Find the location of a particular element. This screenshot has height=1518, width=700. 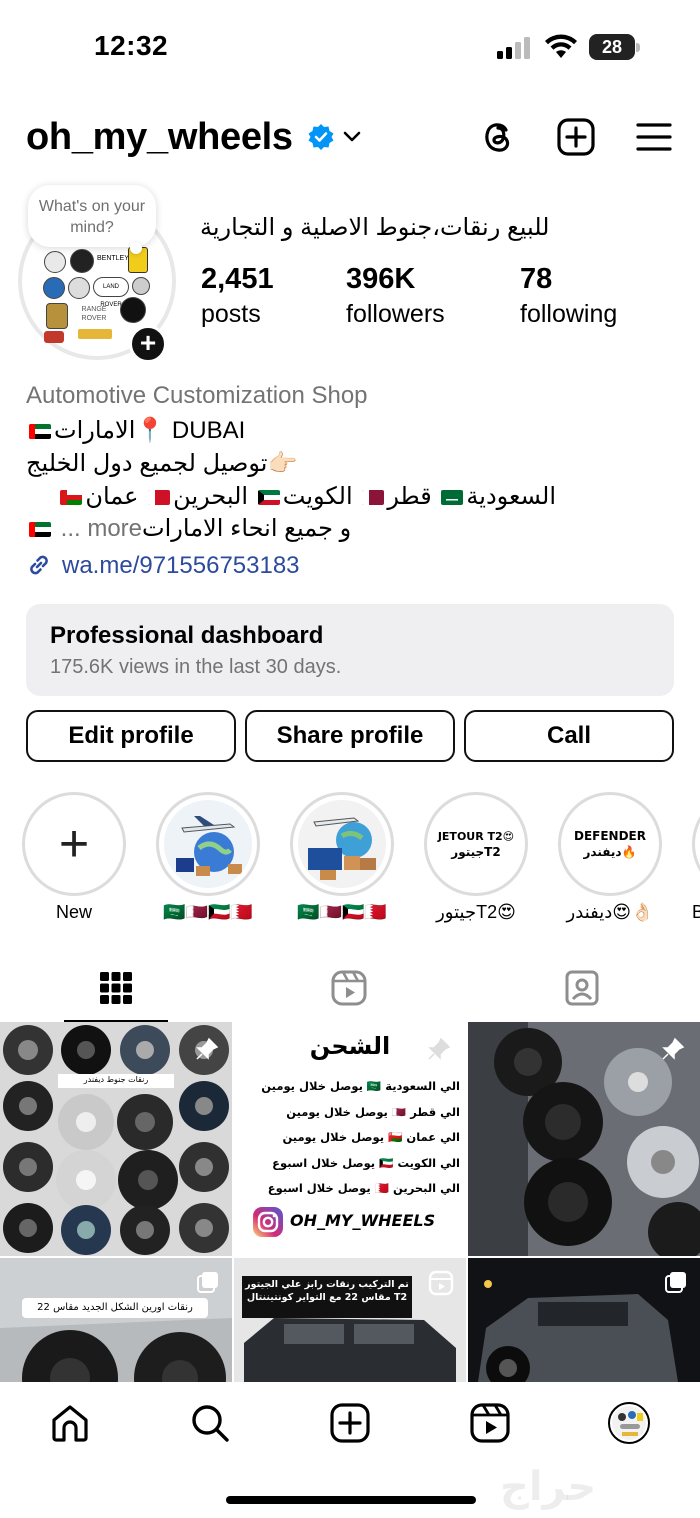

note-bubble: What's on your mind? is located at coordinates (92, 216).